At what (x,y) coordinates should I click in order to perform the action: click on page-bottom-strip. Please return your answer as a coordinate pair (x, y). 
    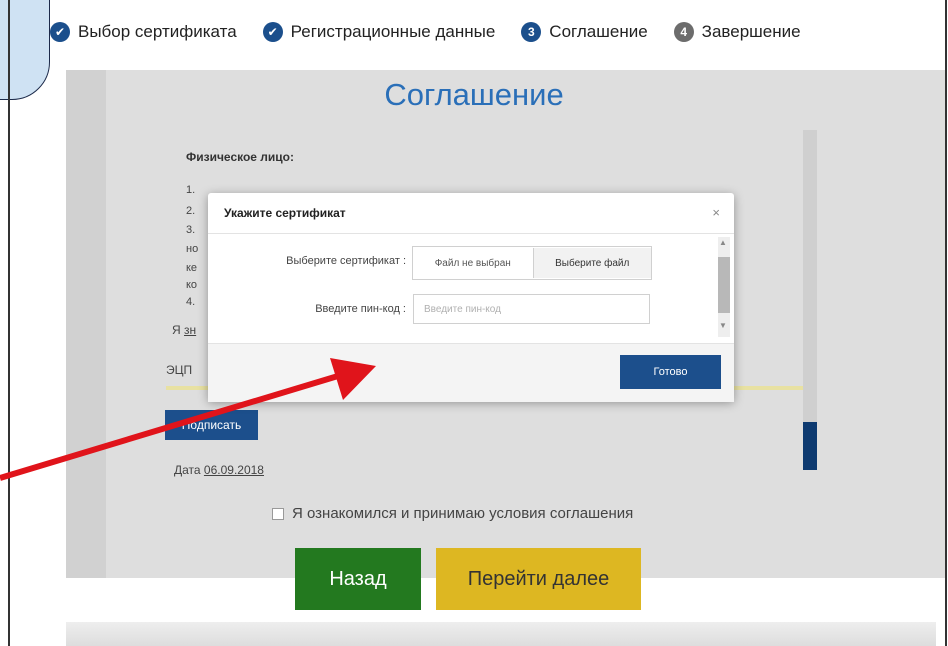
    Looking at the image, I should click on (501, 634).